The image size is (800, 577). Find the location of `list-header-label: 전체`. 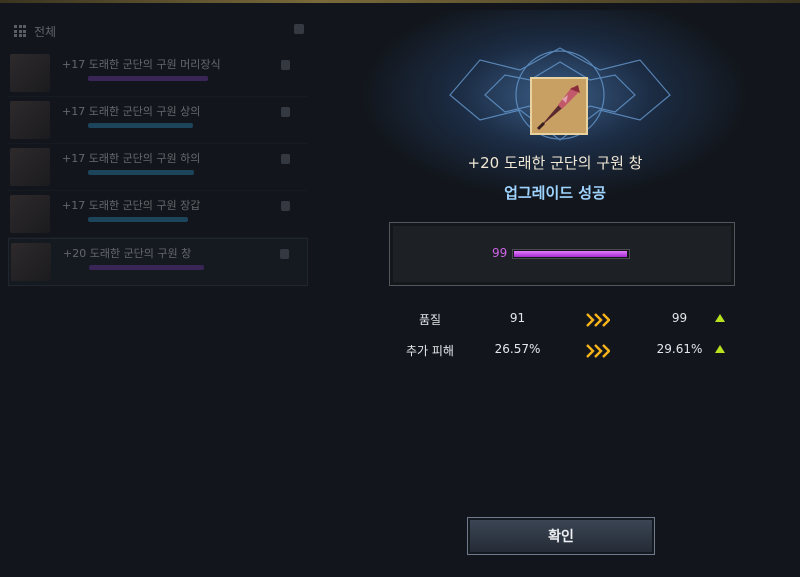

list-header-label: 전체 is located at coordinates (45, 31).